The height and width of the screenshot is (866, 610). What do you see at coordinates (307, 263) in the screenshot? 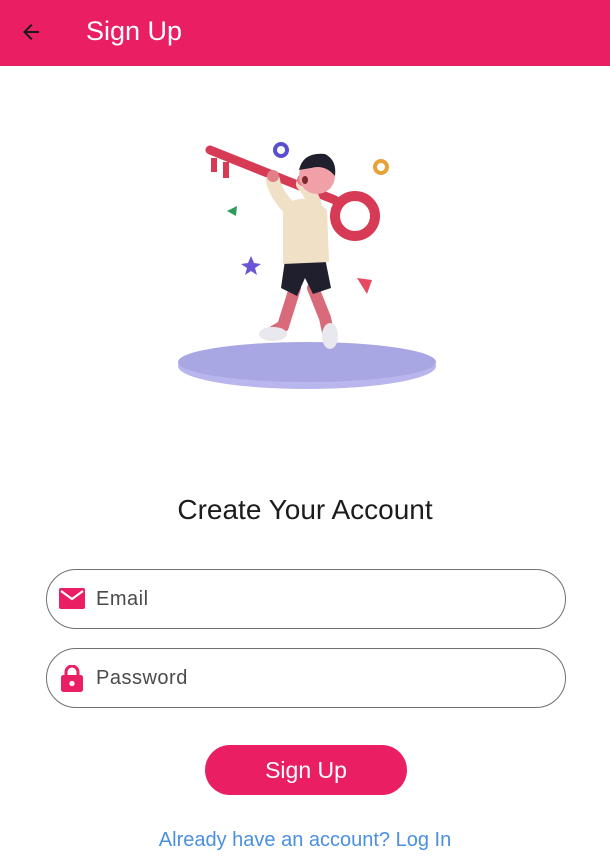
I see `person-carrying-key-illustration` at bounding box center [307, 263].